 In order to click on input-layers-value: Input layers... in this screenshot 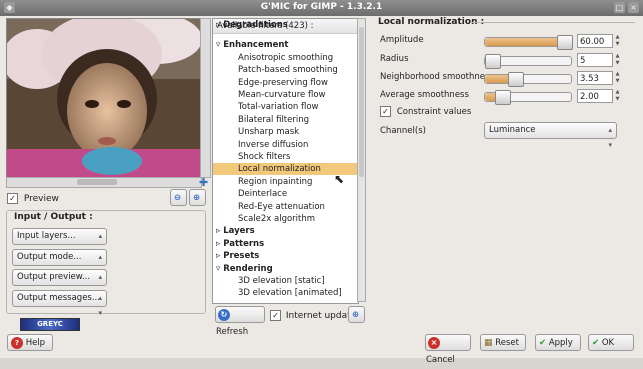, I will do `click(46, 236)`.